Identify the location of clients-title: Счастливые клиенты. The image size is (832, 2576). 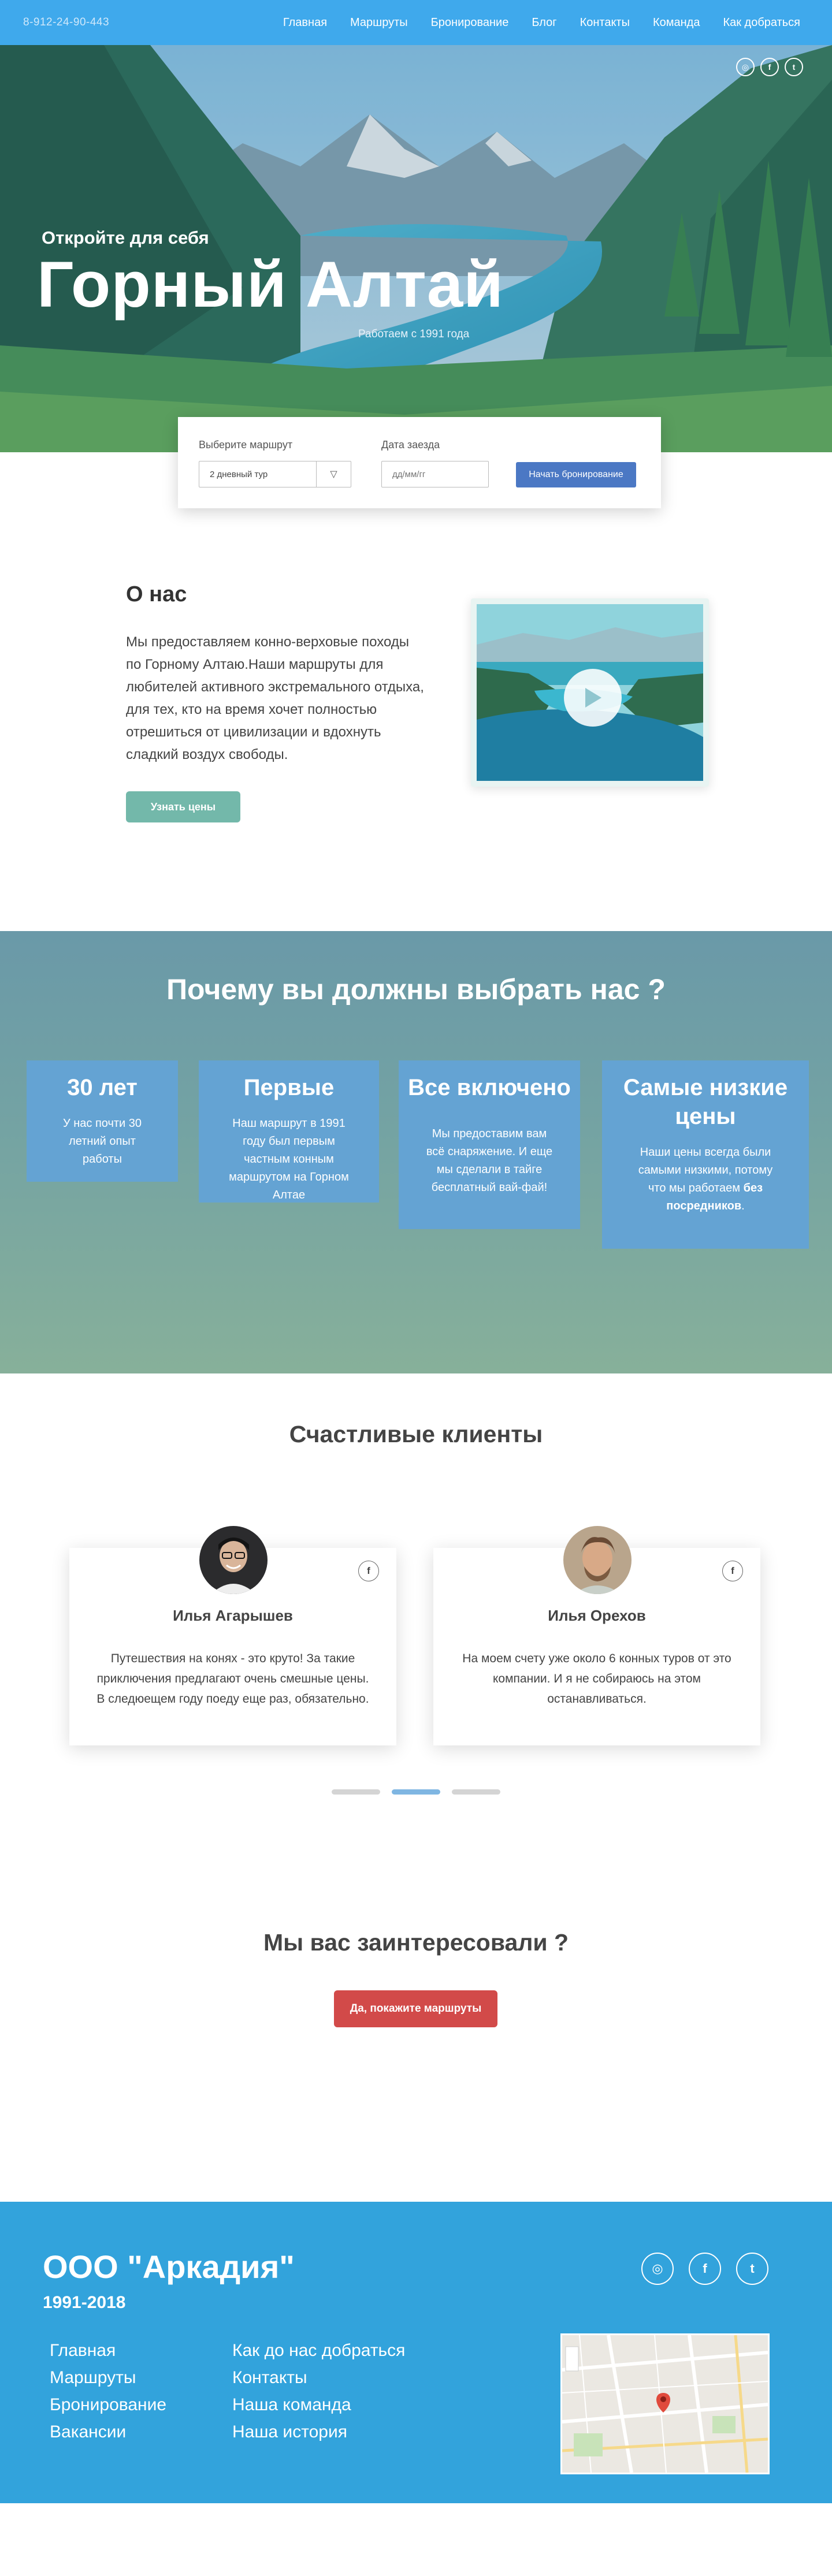
(416, 1434).